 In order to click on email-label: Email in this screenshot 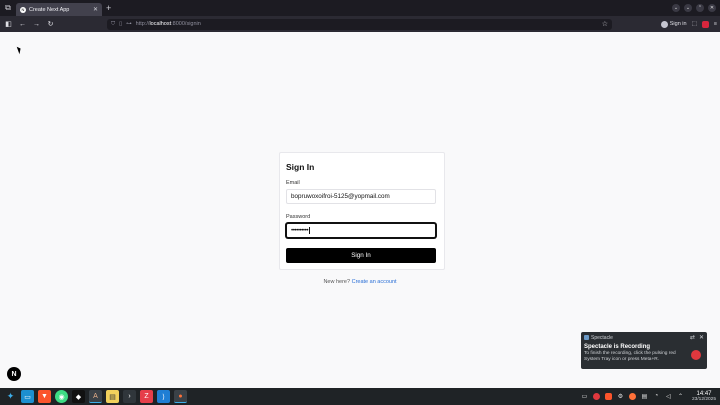, I will do `click(293, 183)`.